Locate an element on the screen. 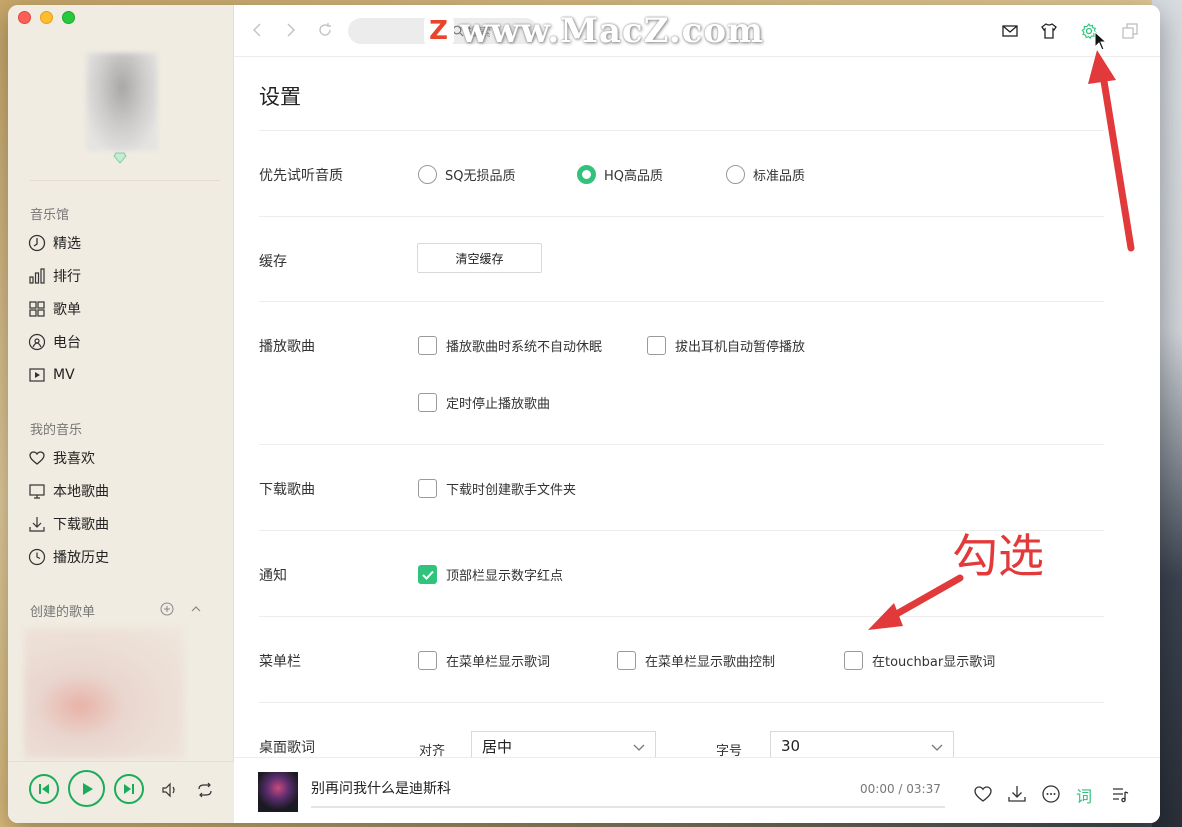  refresh-icon is located at coordinates (325, 30).